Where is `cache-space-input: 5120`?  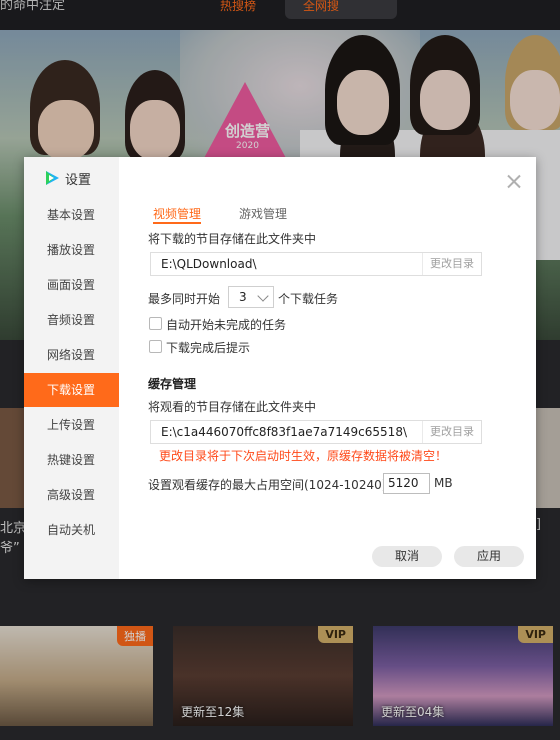 cache-space-input: 5120 is located at coordinates (406, 483).